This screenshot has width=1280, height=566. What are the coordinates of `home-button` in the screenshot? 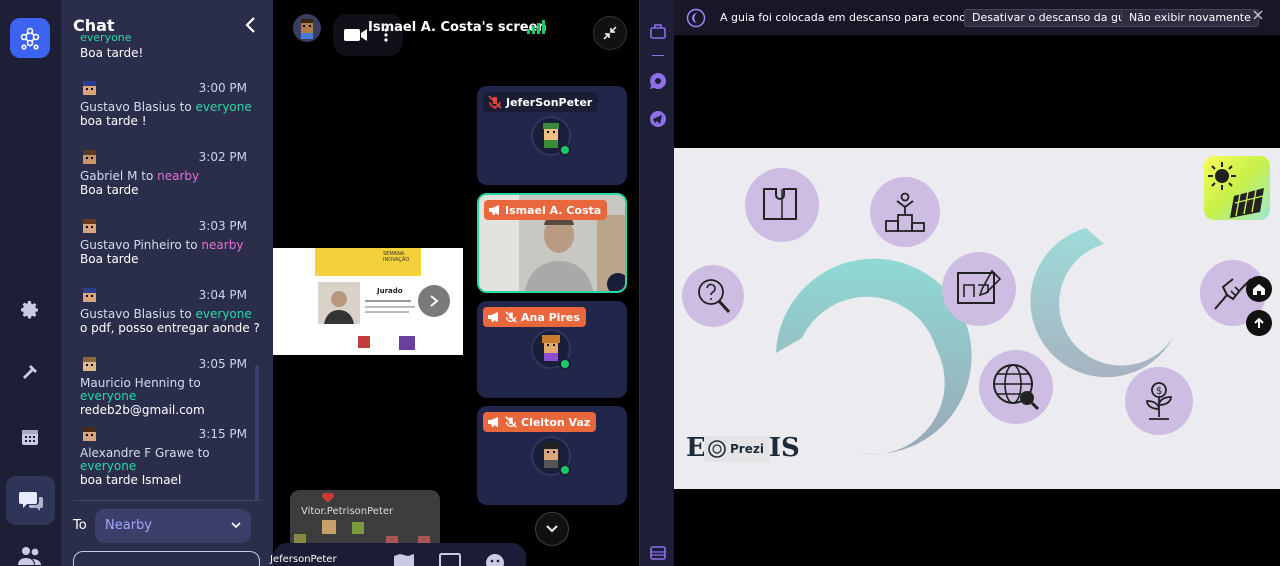 It's located at (1259, 289).